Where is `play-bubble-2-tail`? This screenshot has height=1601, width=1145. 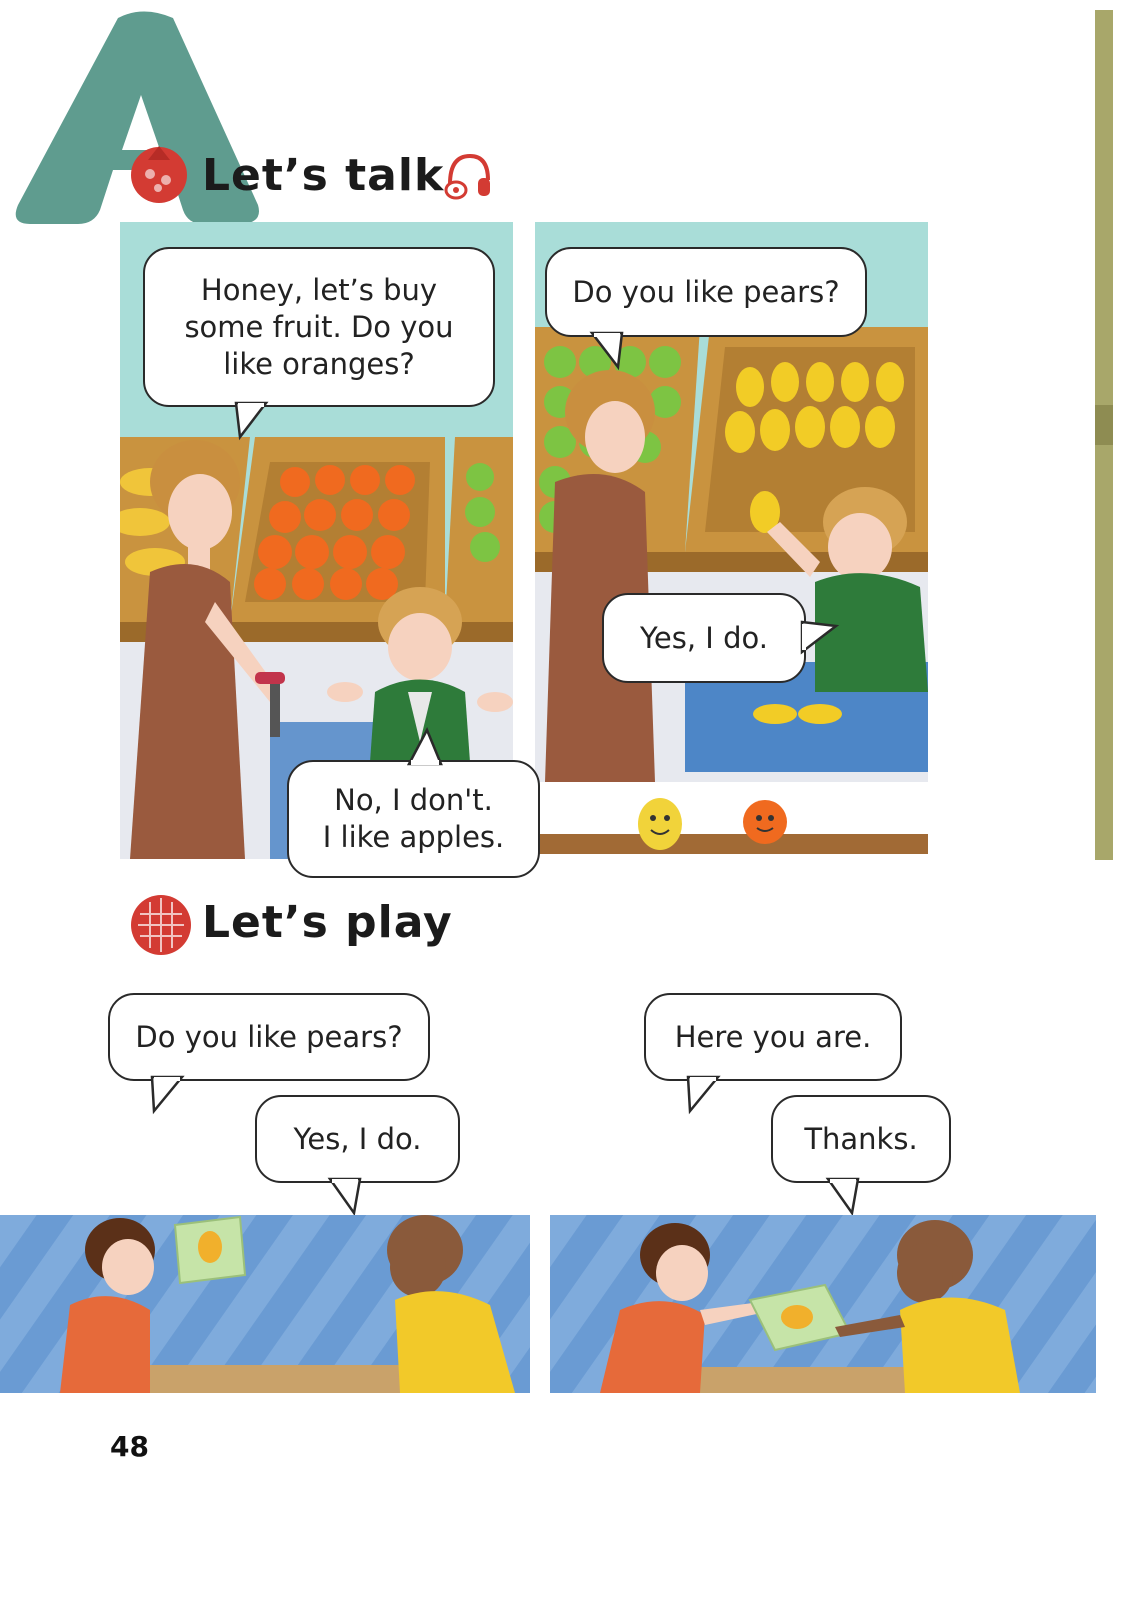 play-bubble-2-tail is located at coordinates (344, 1197).